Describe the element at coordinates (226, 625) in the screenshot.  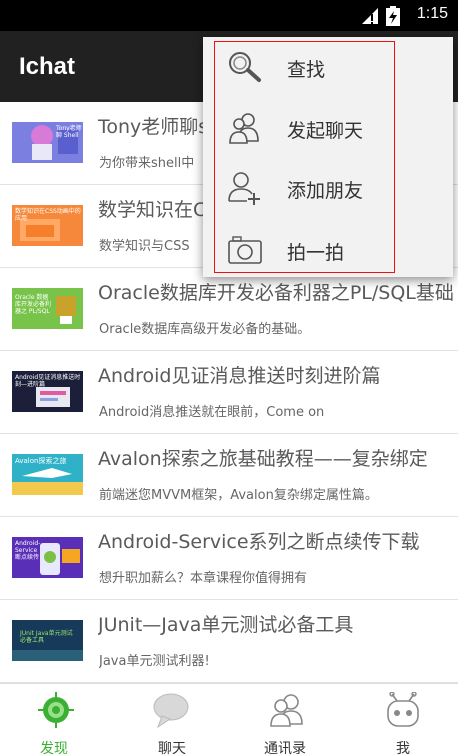
I see `course-title: JUnit—Java单元测试必备工具` at that location.